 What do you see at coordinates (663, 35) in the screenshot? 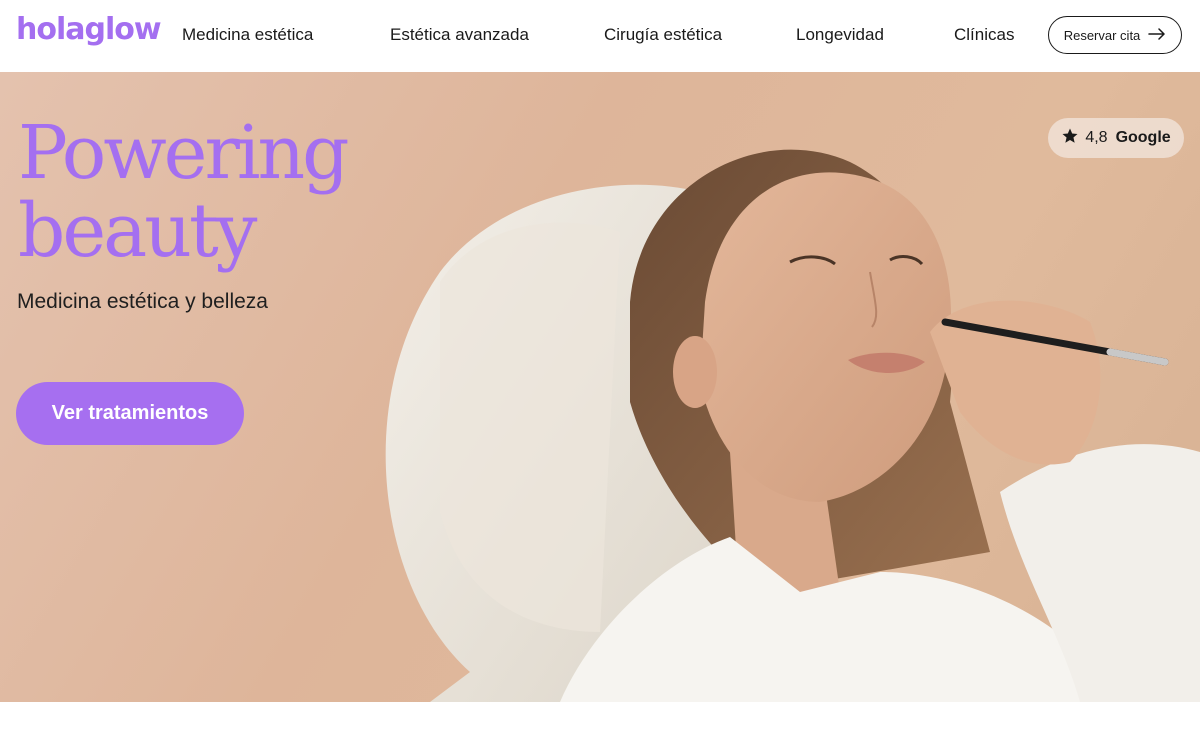
I see `nav-link-cirugia-estetica: Cirugía estética` at bounding box center [663, 35].